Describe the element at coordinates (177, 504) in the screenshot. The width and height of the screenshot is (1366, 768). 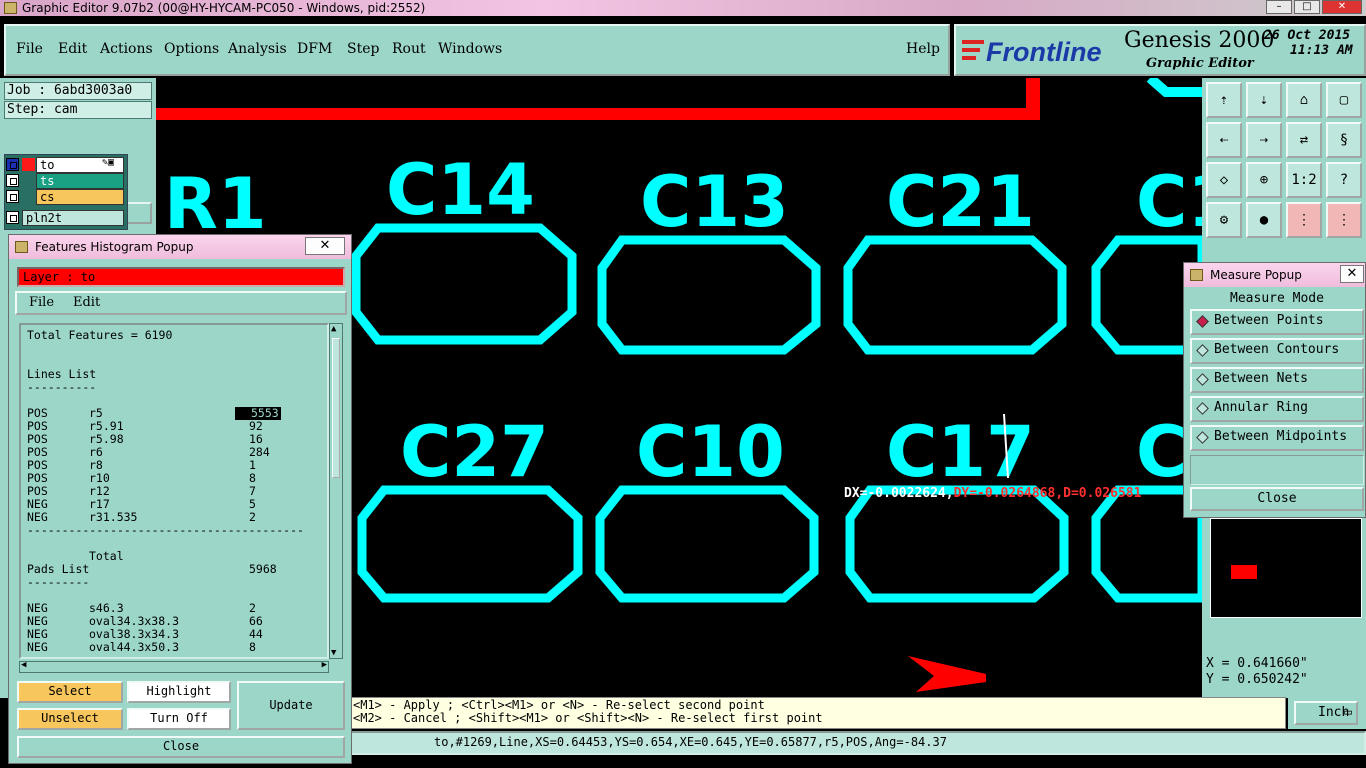
I see `histogram-row: NEG r17 5` at that location.